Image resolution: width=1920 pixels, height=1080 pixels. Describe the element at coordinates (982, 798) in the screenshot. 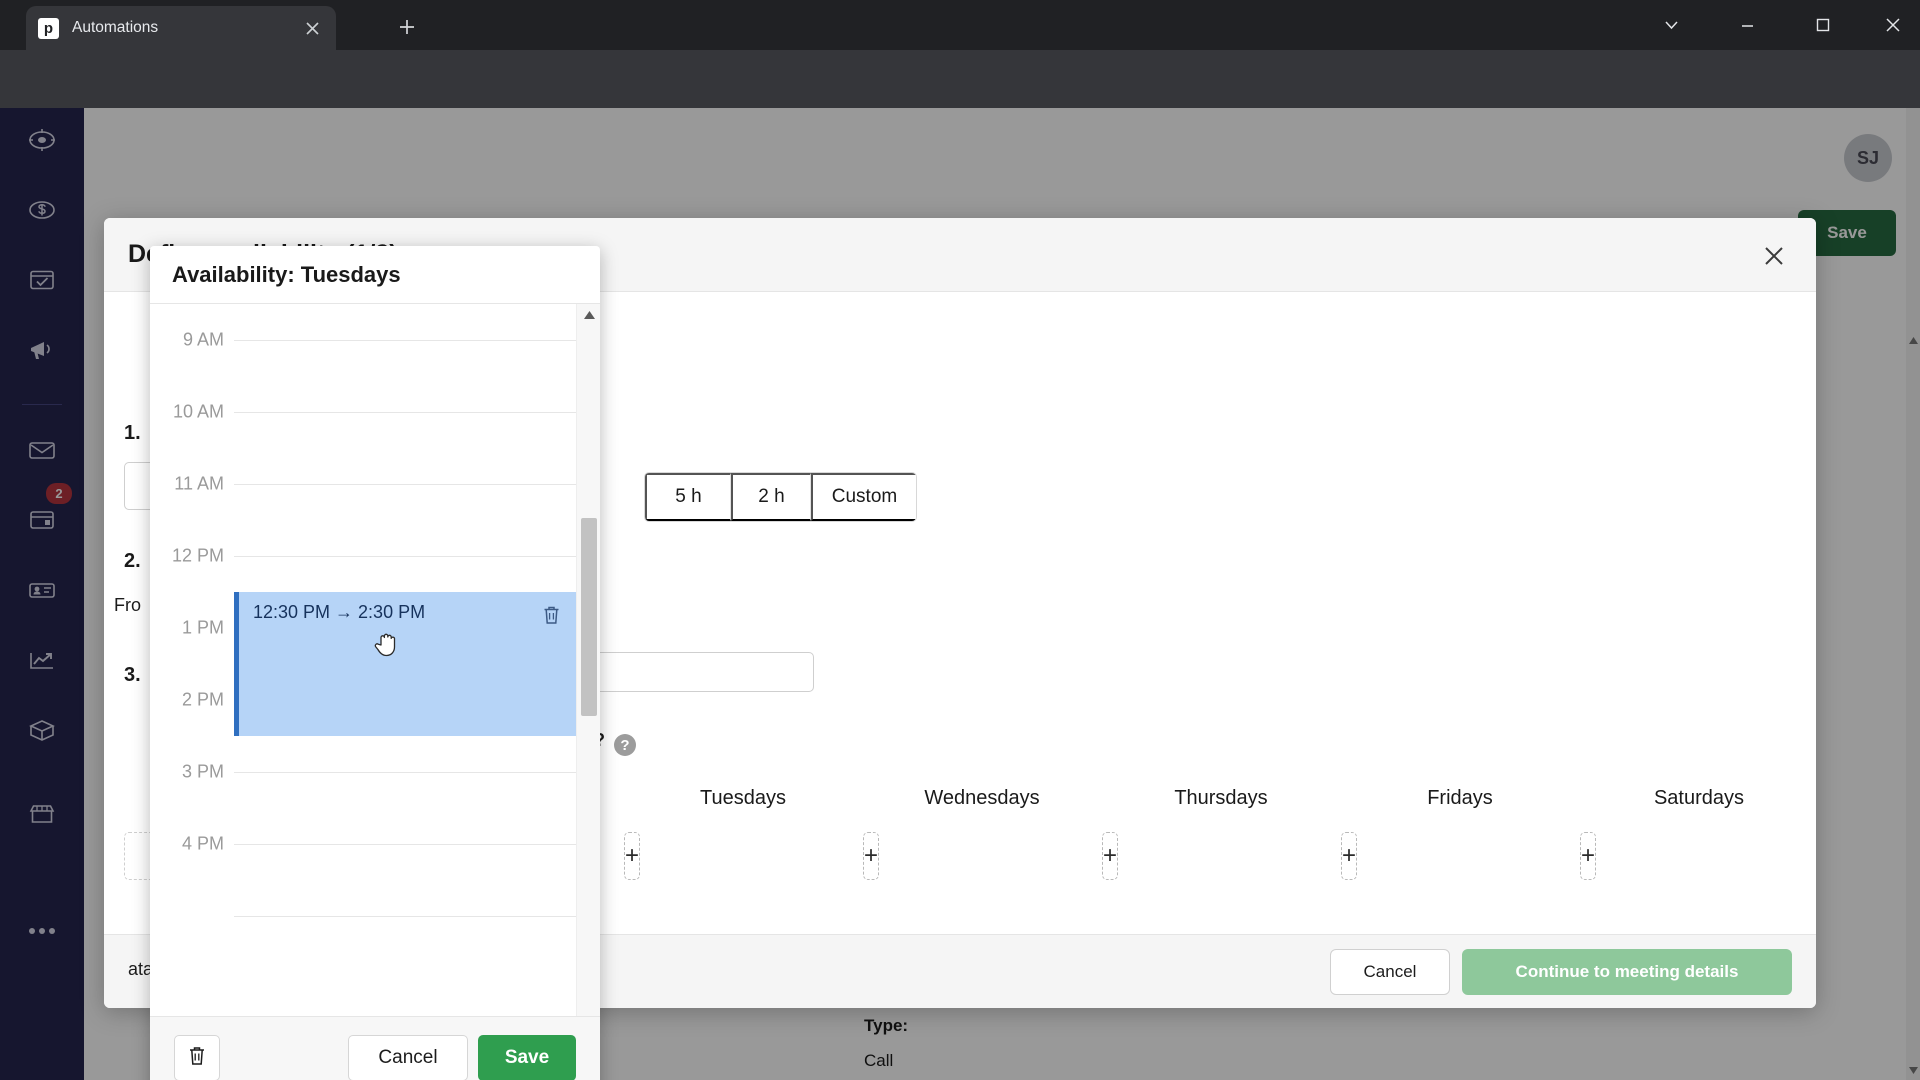

I see `day-name-wednesdays: Wednesdays` at that location.